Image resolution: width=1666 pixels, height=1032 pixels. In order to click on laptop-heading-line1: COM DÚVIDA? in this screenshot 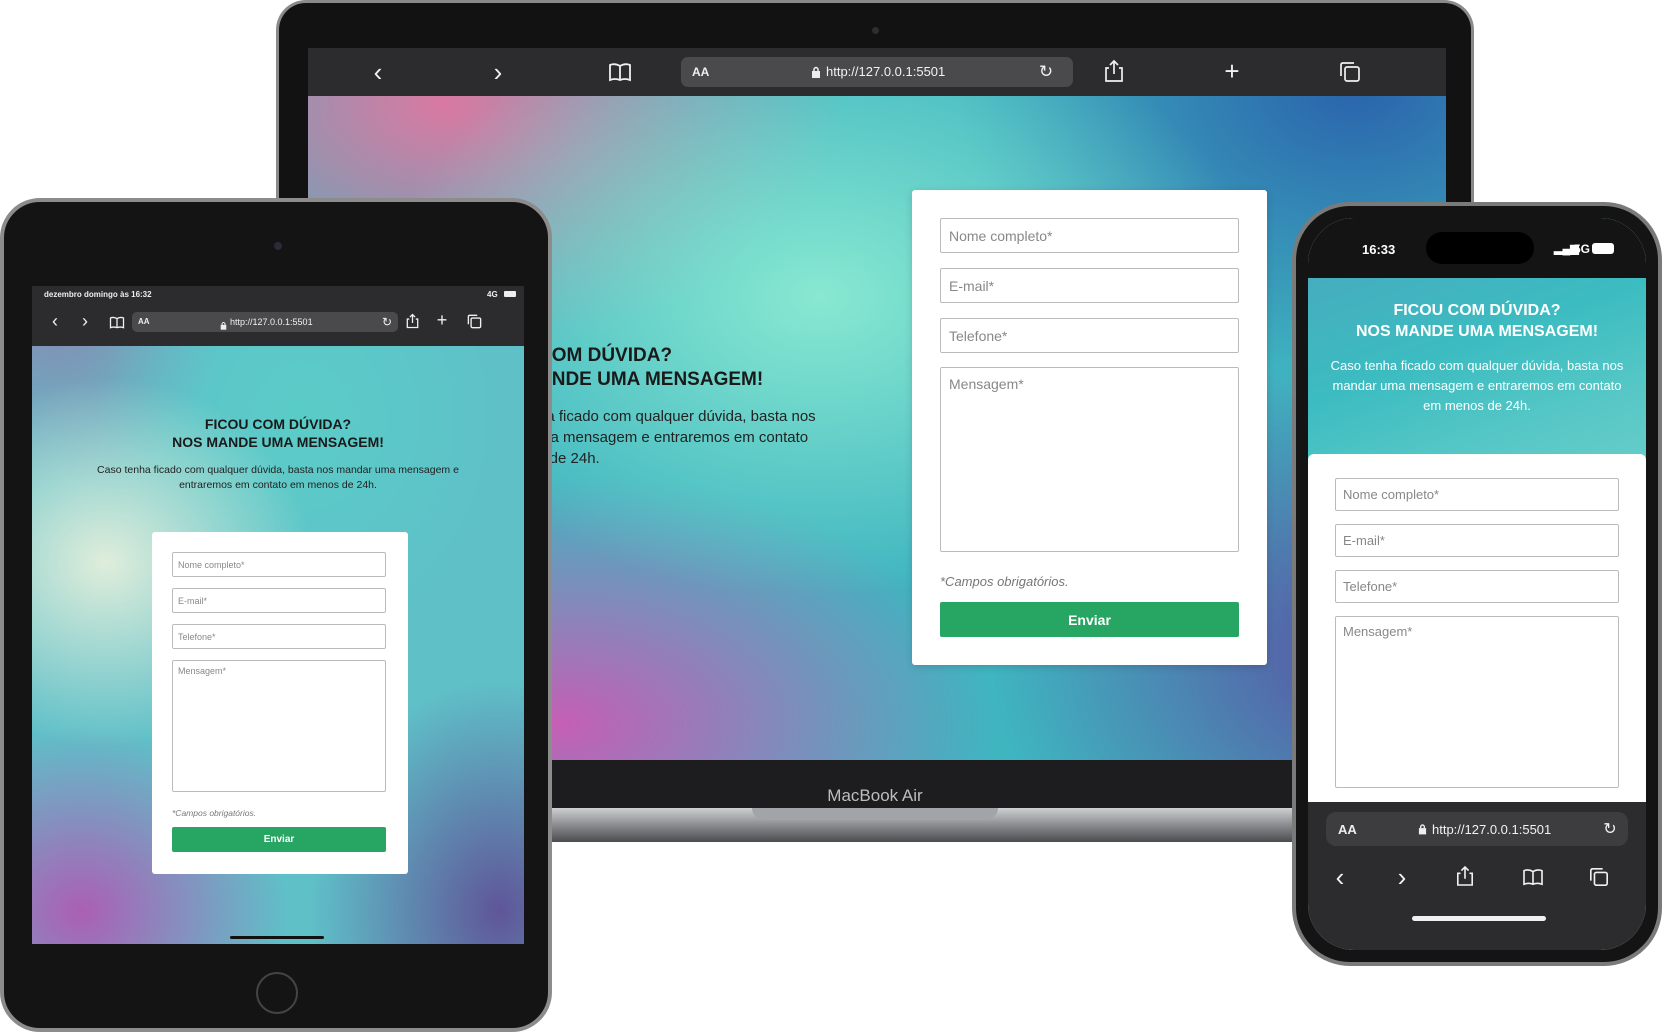, I will do `click(605, 355)`.